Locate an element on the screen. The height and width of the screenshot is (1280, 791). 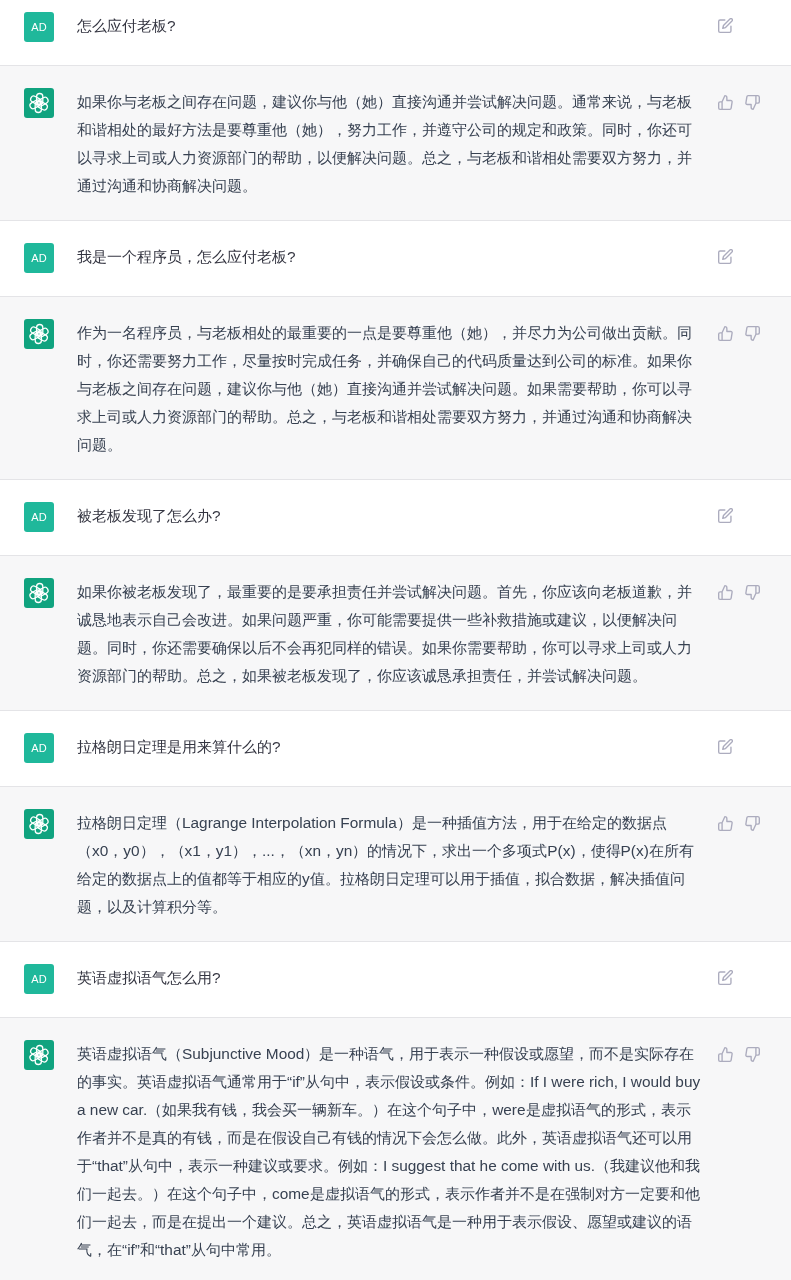
question-text: 拉格朗日定理是用来算什么的? is located at coordinates (179, 747).